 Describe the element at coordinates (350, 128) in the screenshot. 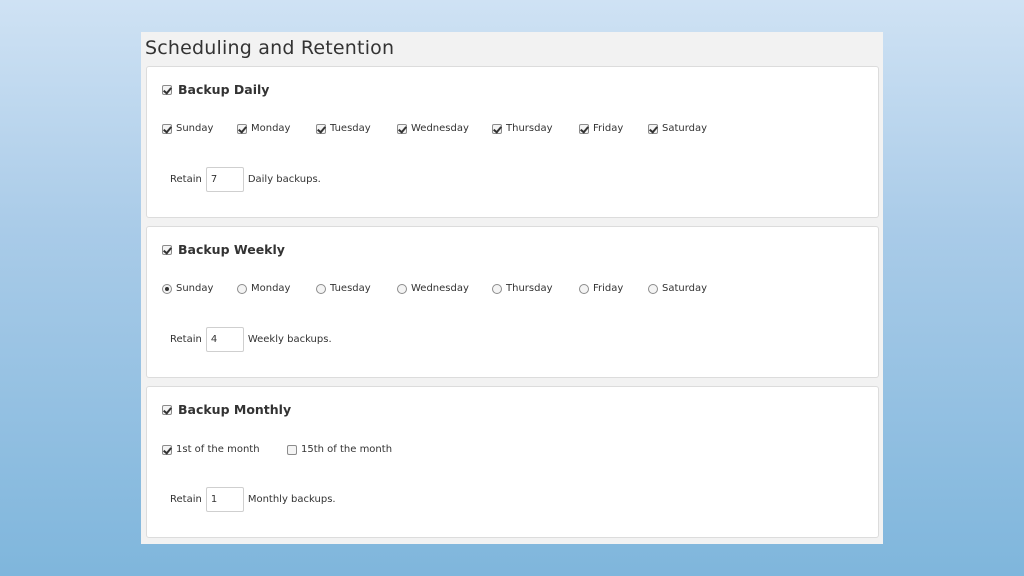

I see `daily-tuesday-label: Tuesday` at that location.